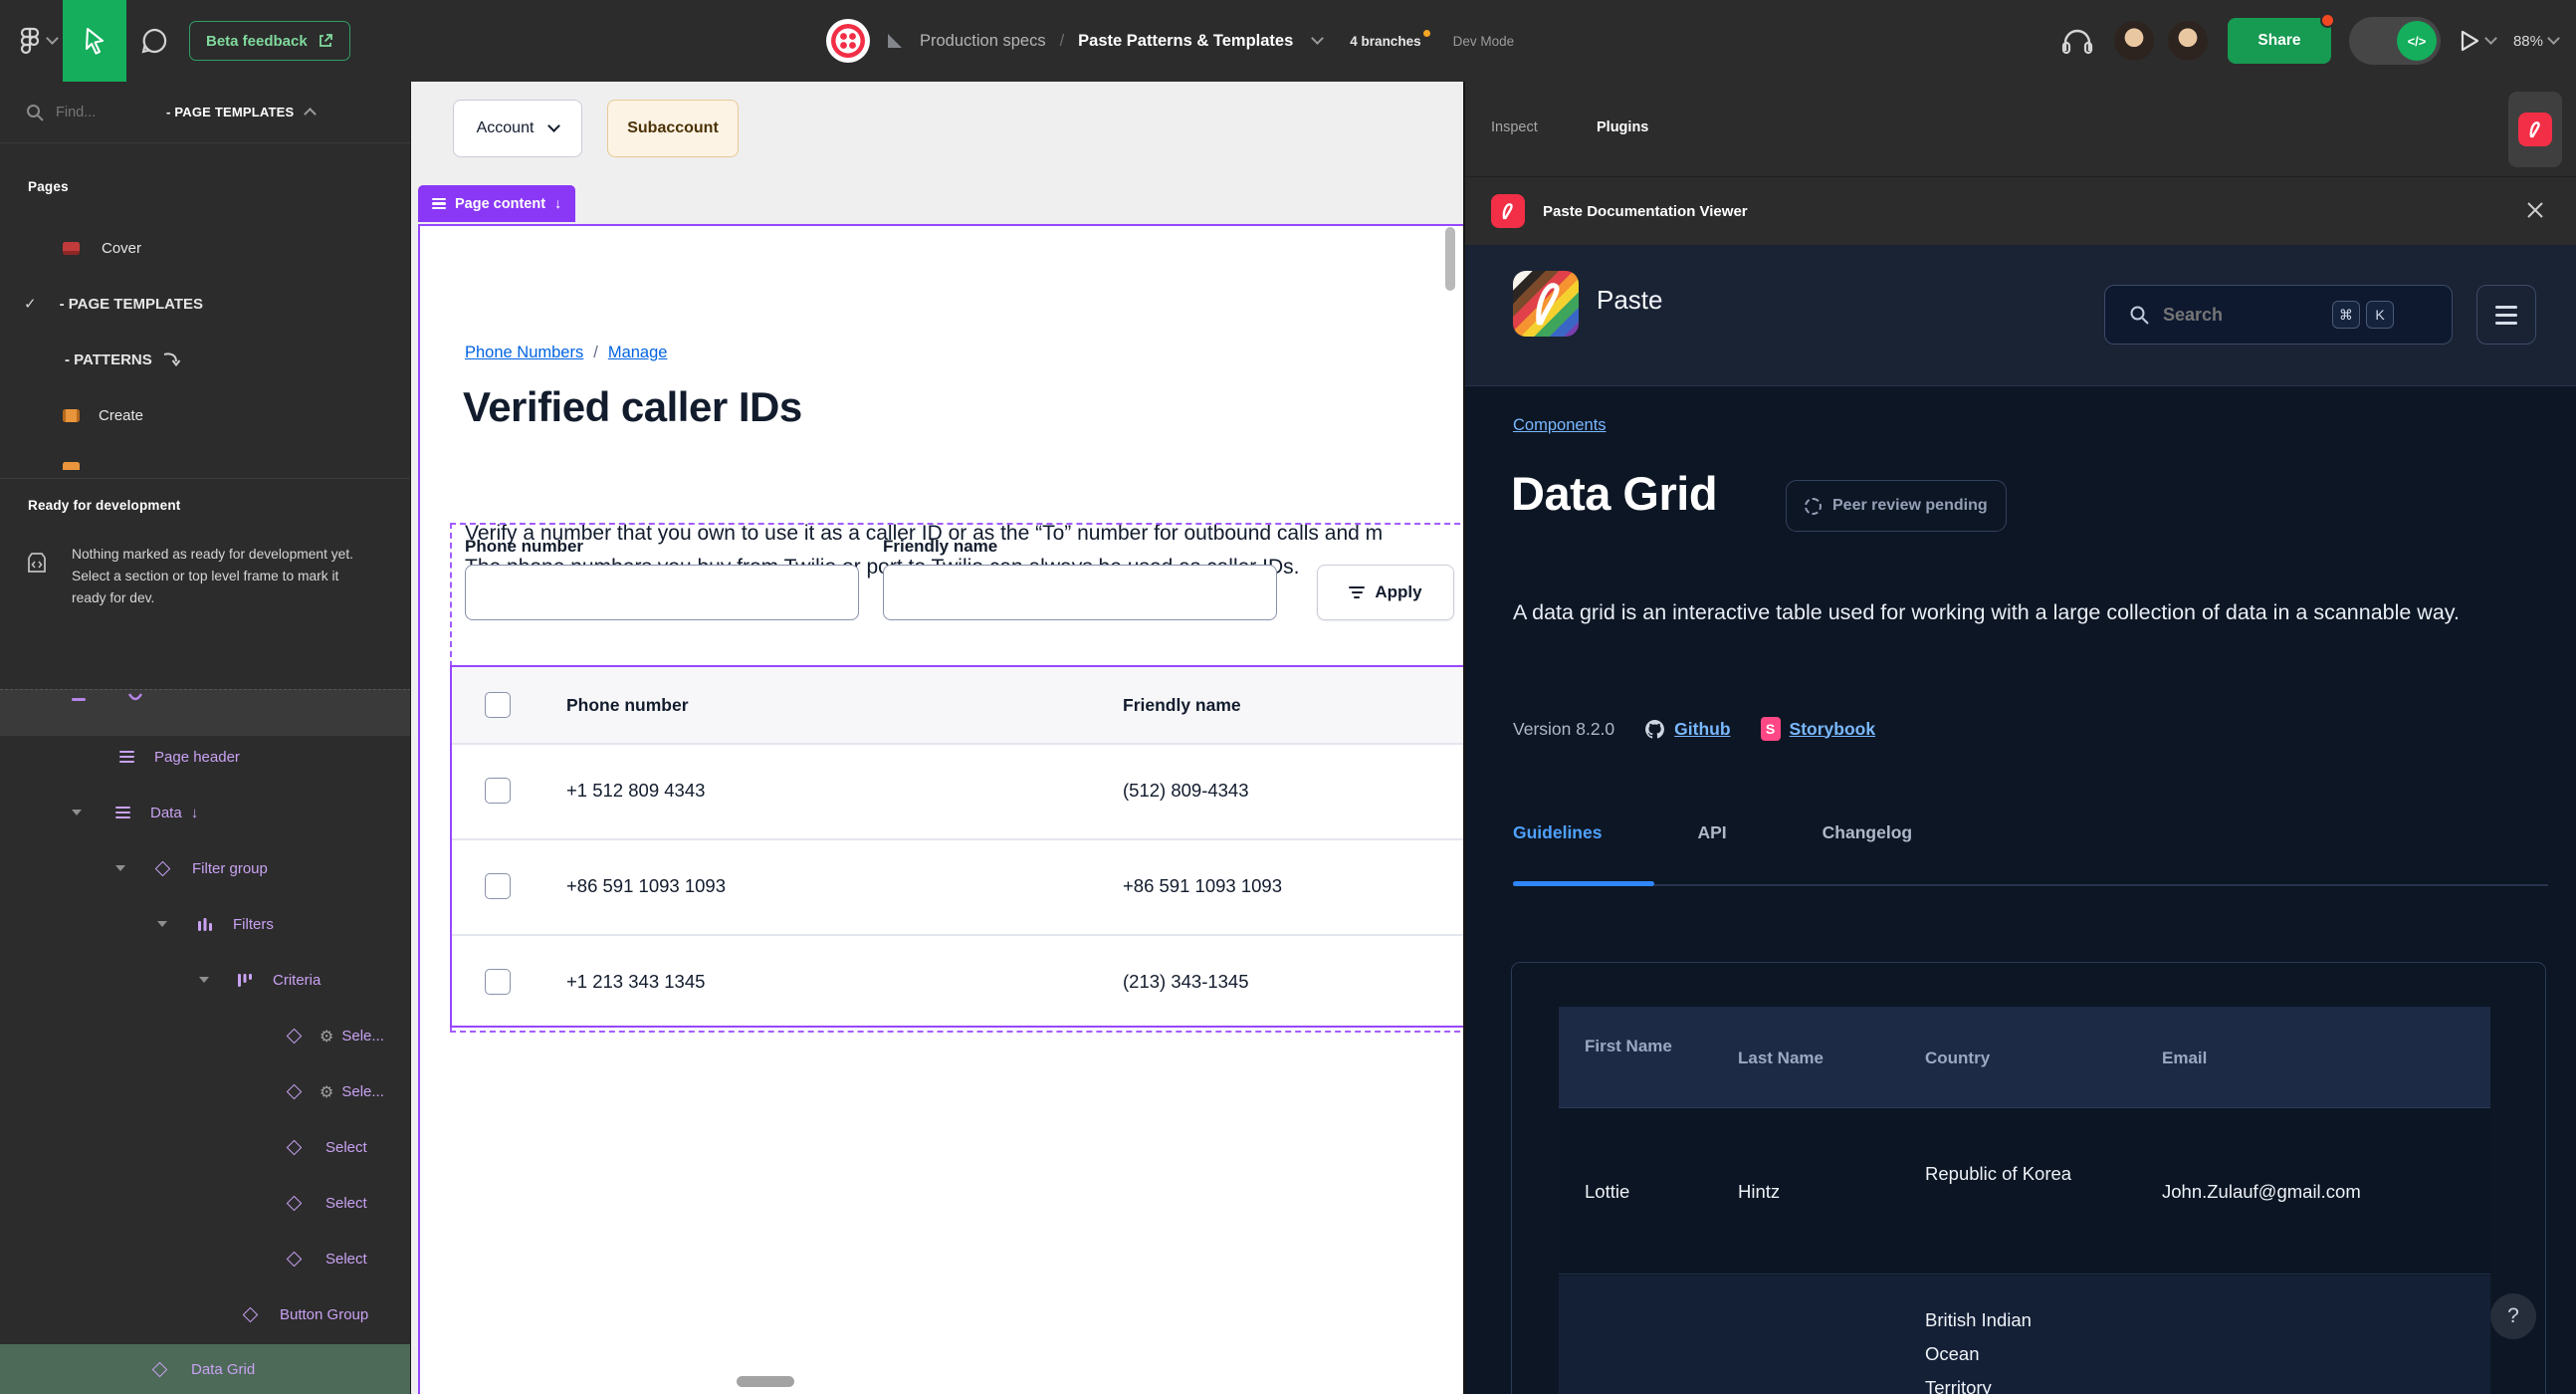  Describe the element at coordinates (1564, 729) in the screenshot. I see `version-label: Version 8.2.0` at that location.